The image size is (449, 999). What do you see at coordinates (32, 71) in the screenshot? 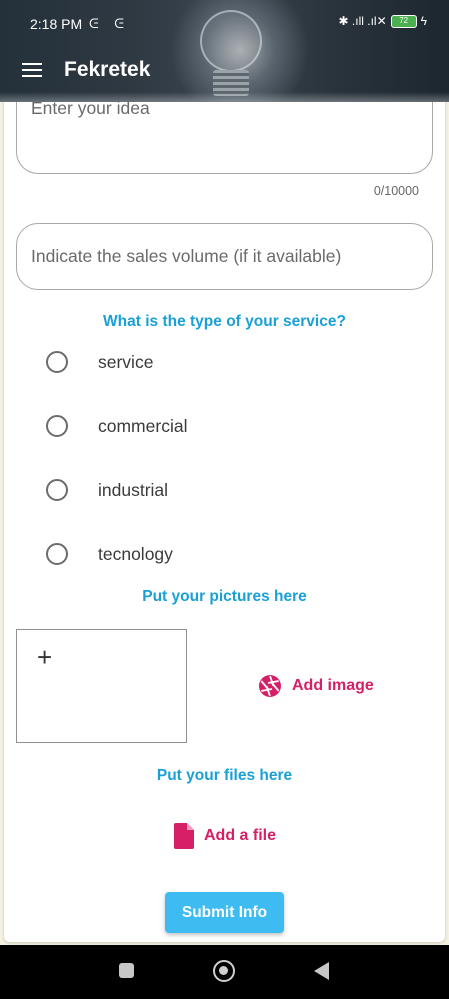
I see `hamburger-icon` at bounding box center [32, 71].